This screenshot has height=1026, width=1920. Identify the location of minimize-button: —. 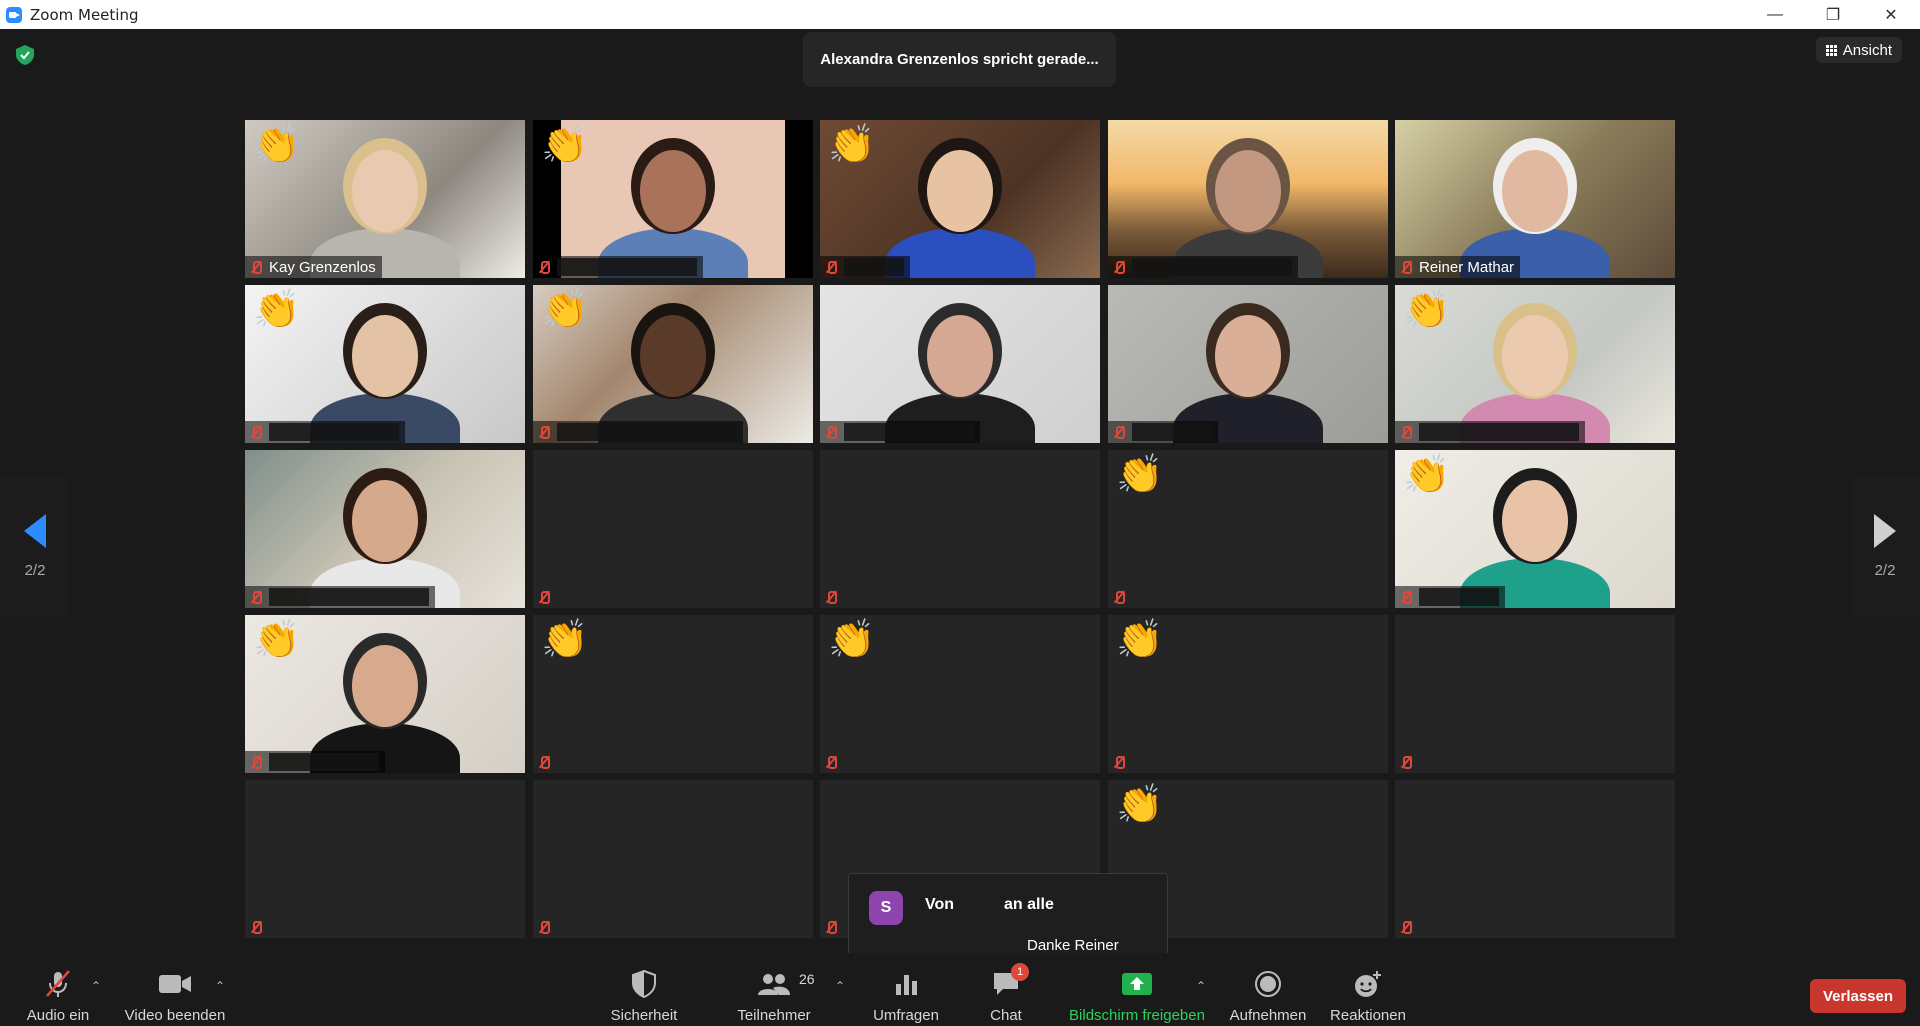
(1775, 14).